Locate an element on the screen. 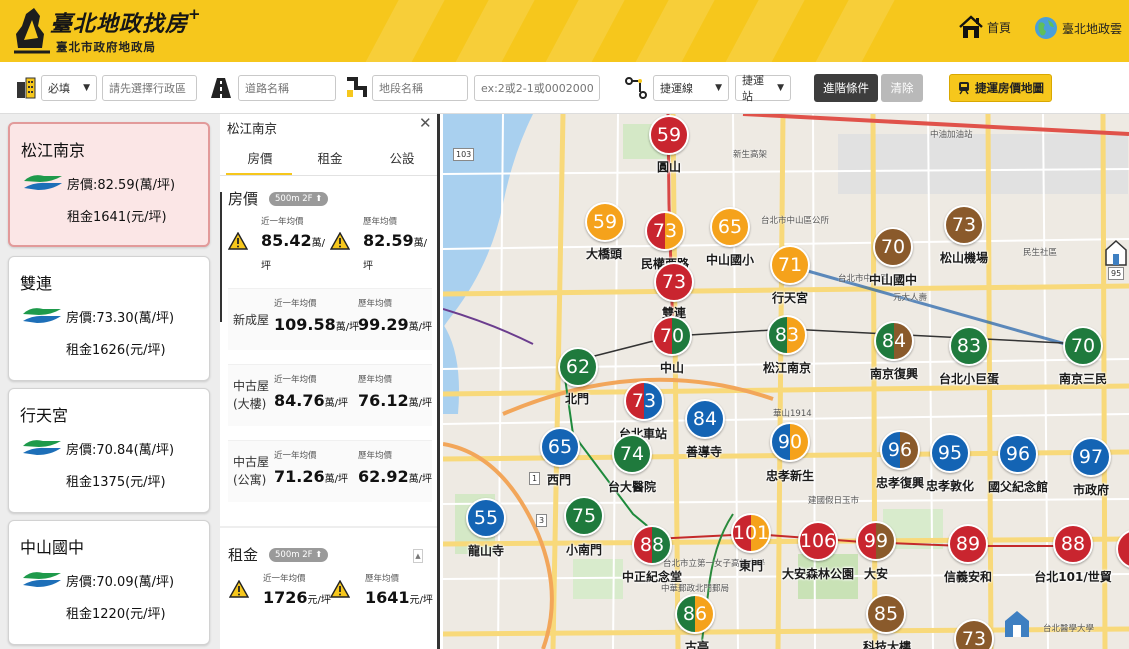 The width and height of the screenshot is (1129, 649). station-label-tech-building: 科技大樓 is located at coordinates (887, 644).